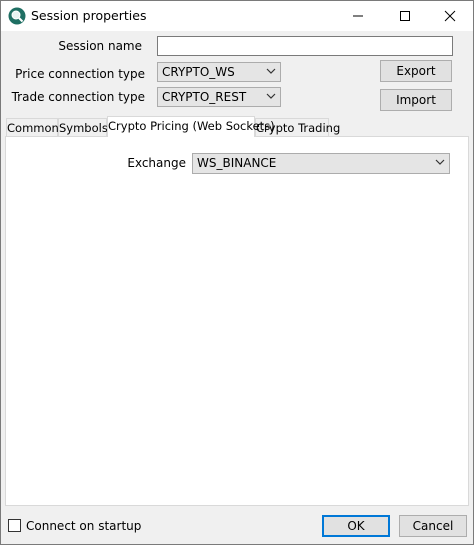 The height and width of the screenshot is (545, 474). Describe the element at coordinates (416, 100) in the screenshot. I see `import-button: Import` at that location.